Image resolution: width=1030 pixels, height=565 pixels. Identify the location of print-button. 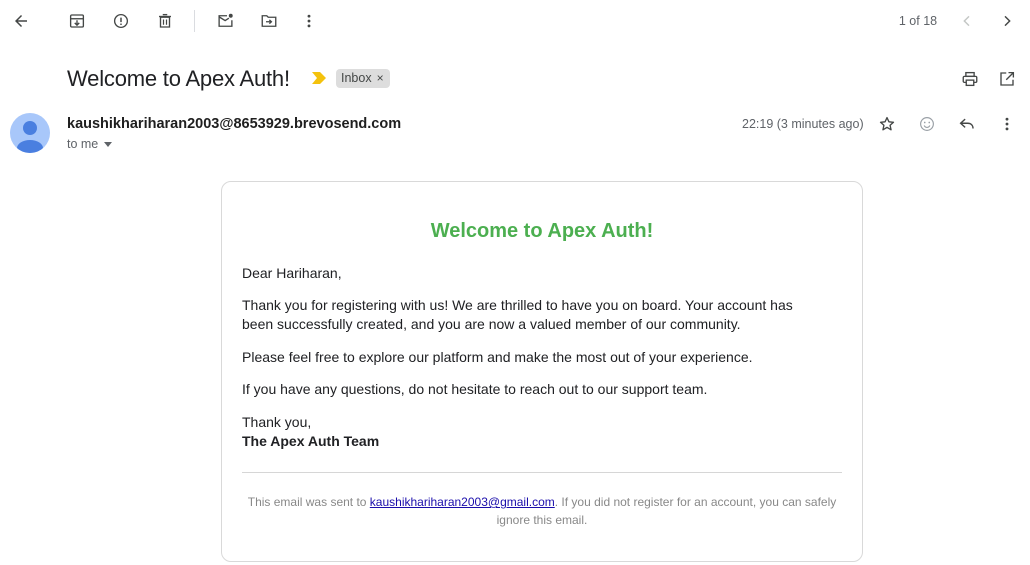
(970, 79).